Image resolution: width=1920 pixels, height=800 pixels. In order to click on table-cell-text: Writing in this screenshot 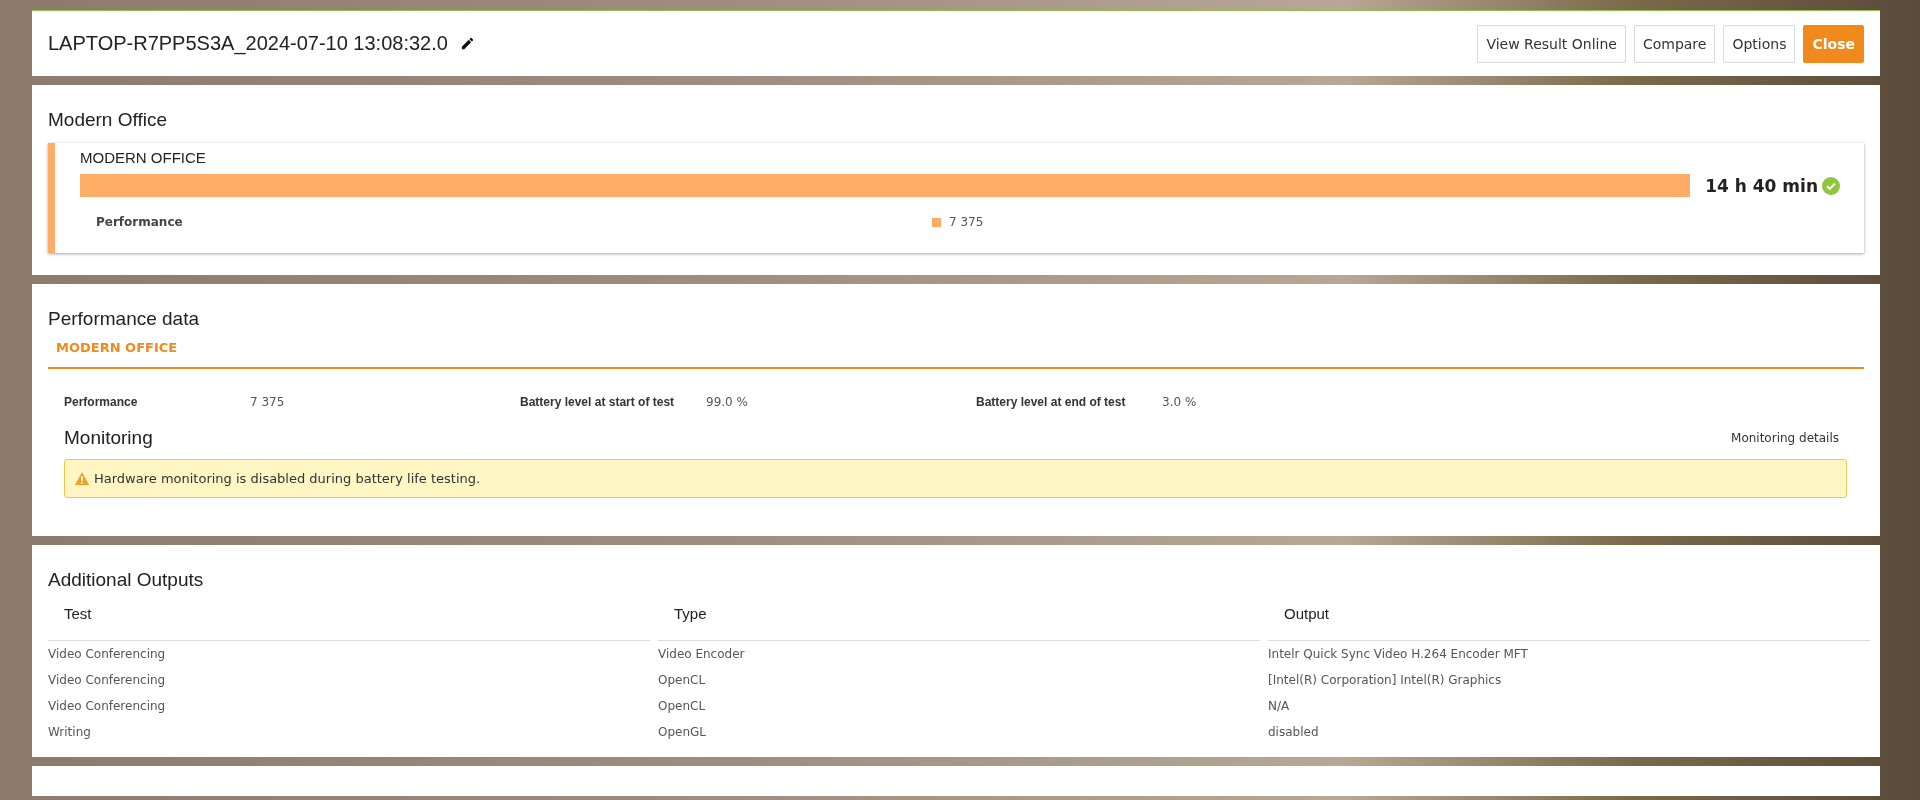, I will do `click(70, 732)`.